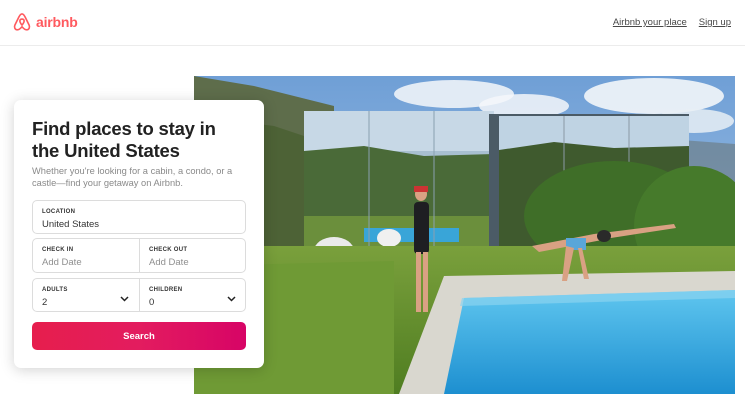 The image size is (745, 398). I want to click on children-value: 0, so click(151, 302).